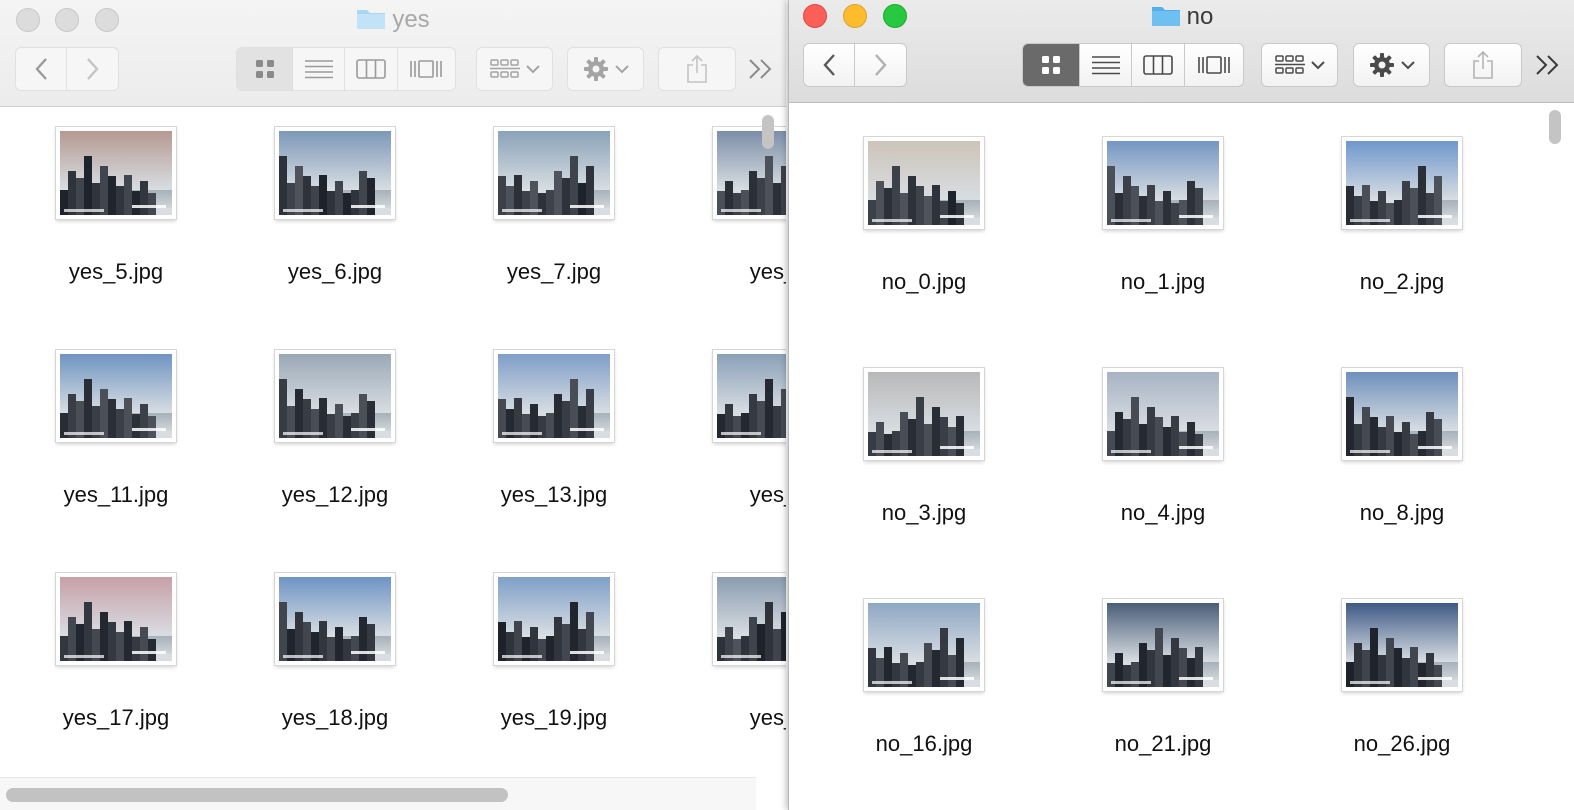 The image size is (1574, 810). Describe the element at coordinates (596, 69) in the screenshot. I see `gear-icon` at that location.